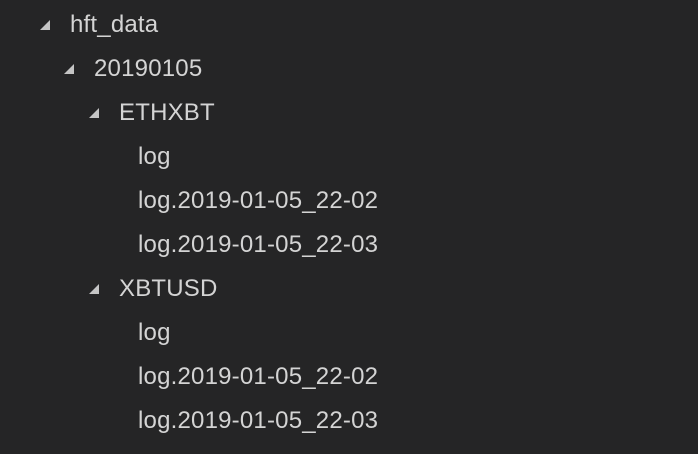  I want to click on folder-label: XBTUSD, so click(168, 288).